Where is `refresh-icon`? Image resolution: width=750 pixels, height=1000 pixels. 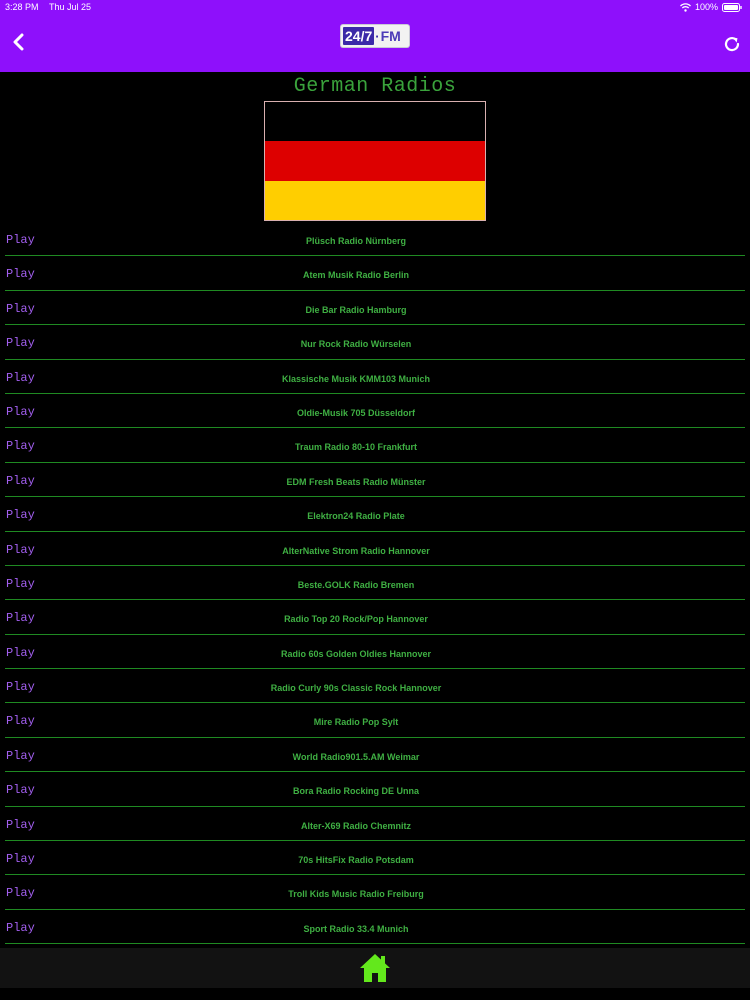
refresh-icon is located at coordinates (732, 46).